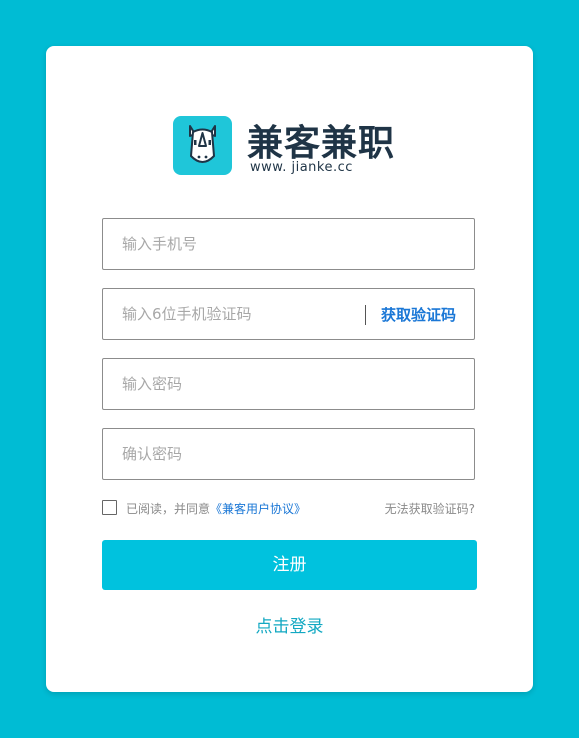  I want to click on password-input, so click(287, 384).